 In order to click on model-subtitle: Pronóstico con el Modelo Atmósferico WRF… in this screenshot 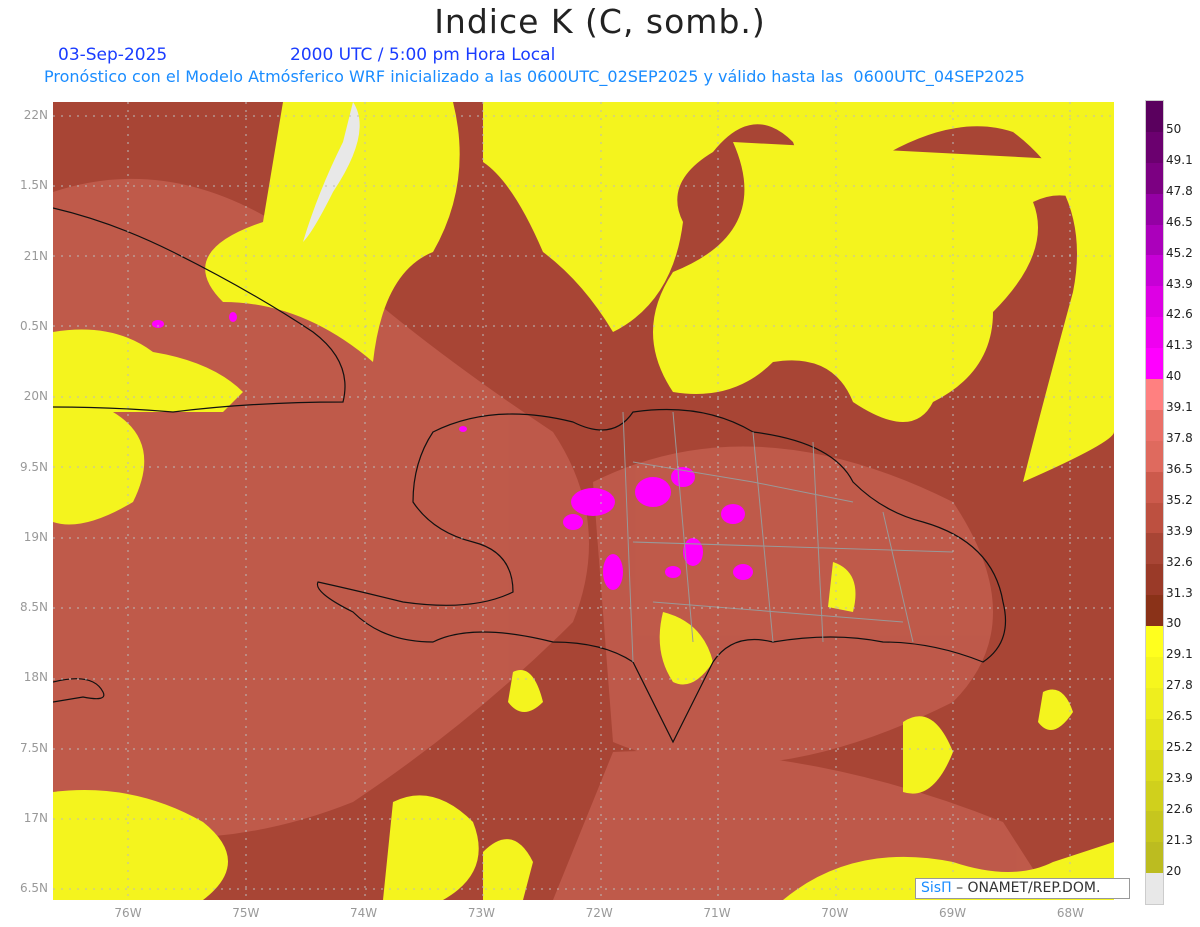, I will do `click(534, 76)`.